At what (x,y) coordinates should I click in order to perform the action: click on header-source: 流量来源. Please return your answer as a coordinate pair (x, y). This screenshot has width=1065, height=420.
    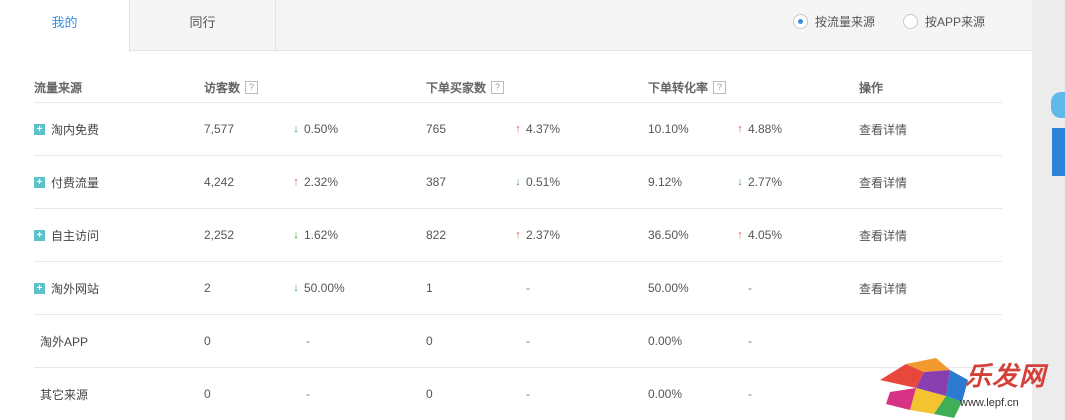
    Looking at the image, I should click on (58, 87).